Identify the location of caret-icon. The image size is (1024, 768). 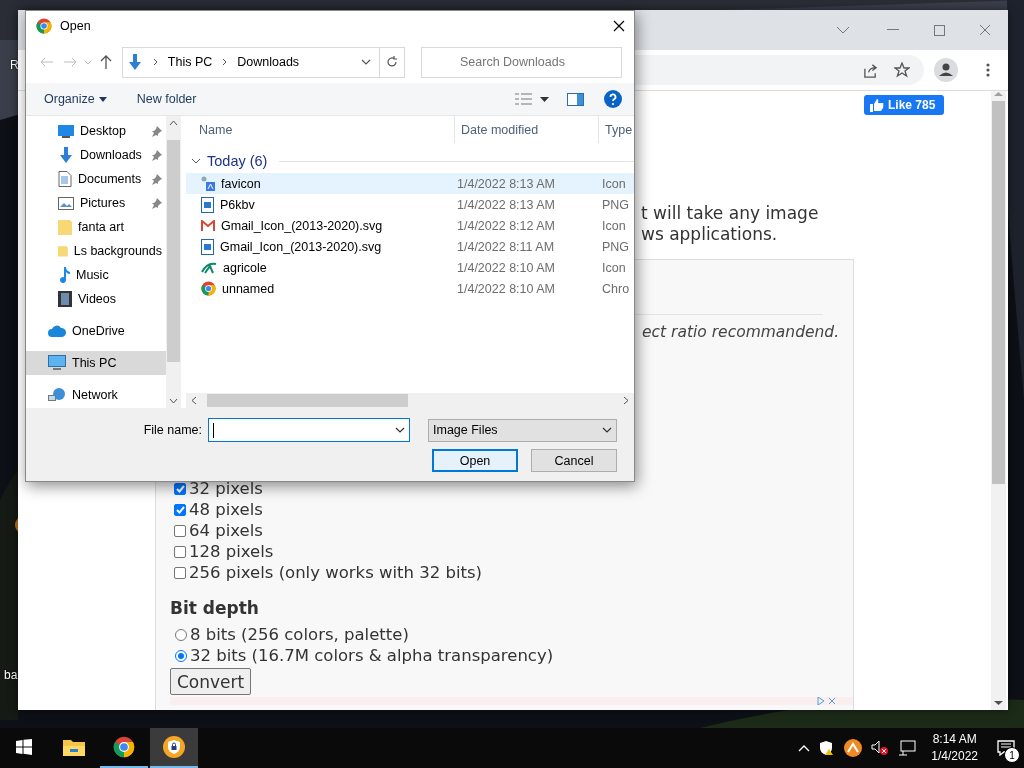
(544, 99).